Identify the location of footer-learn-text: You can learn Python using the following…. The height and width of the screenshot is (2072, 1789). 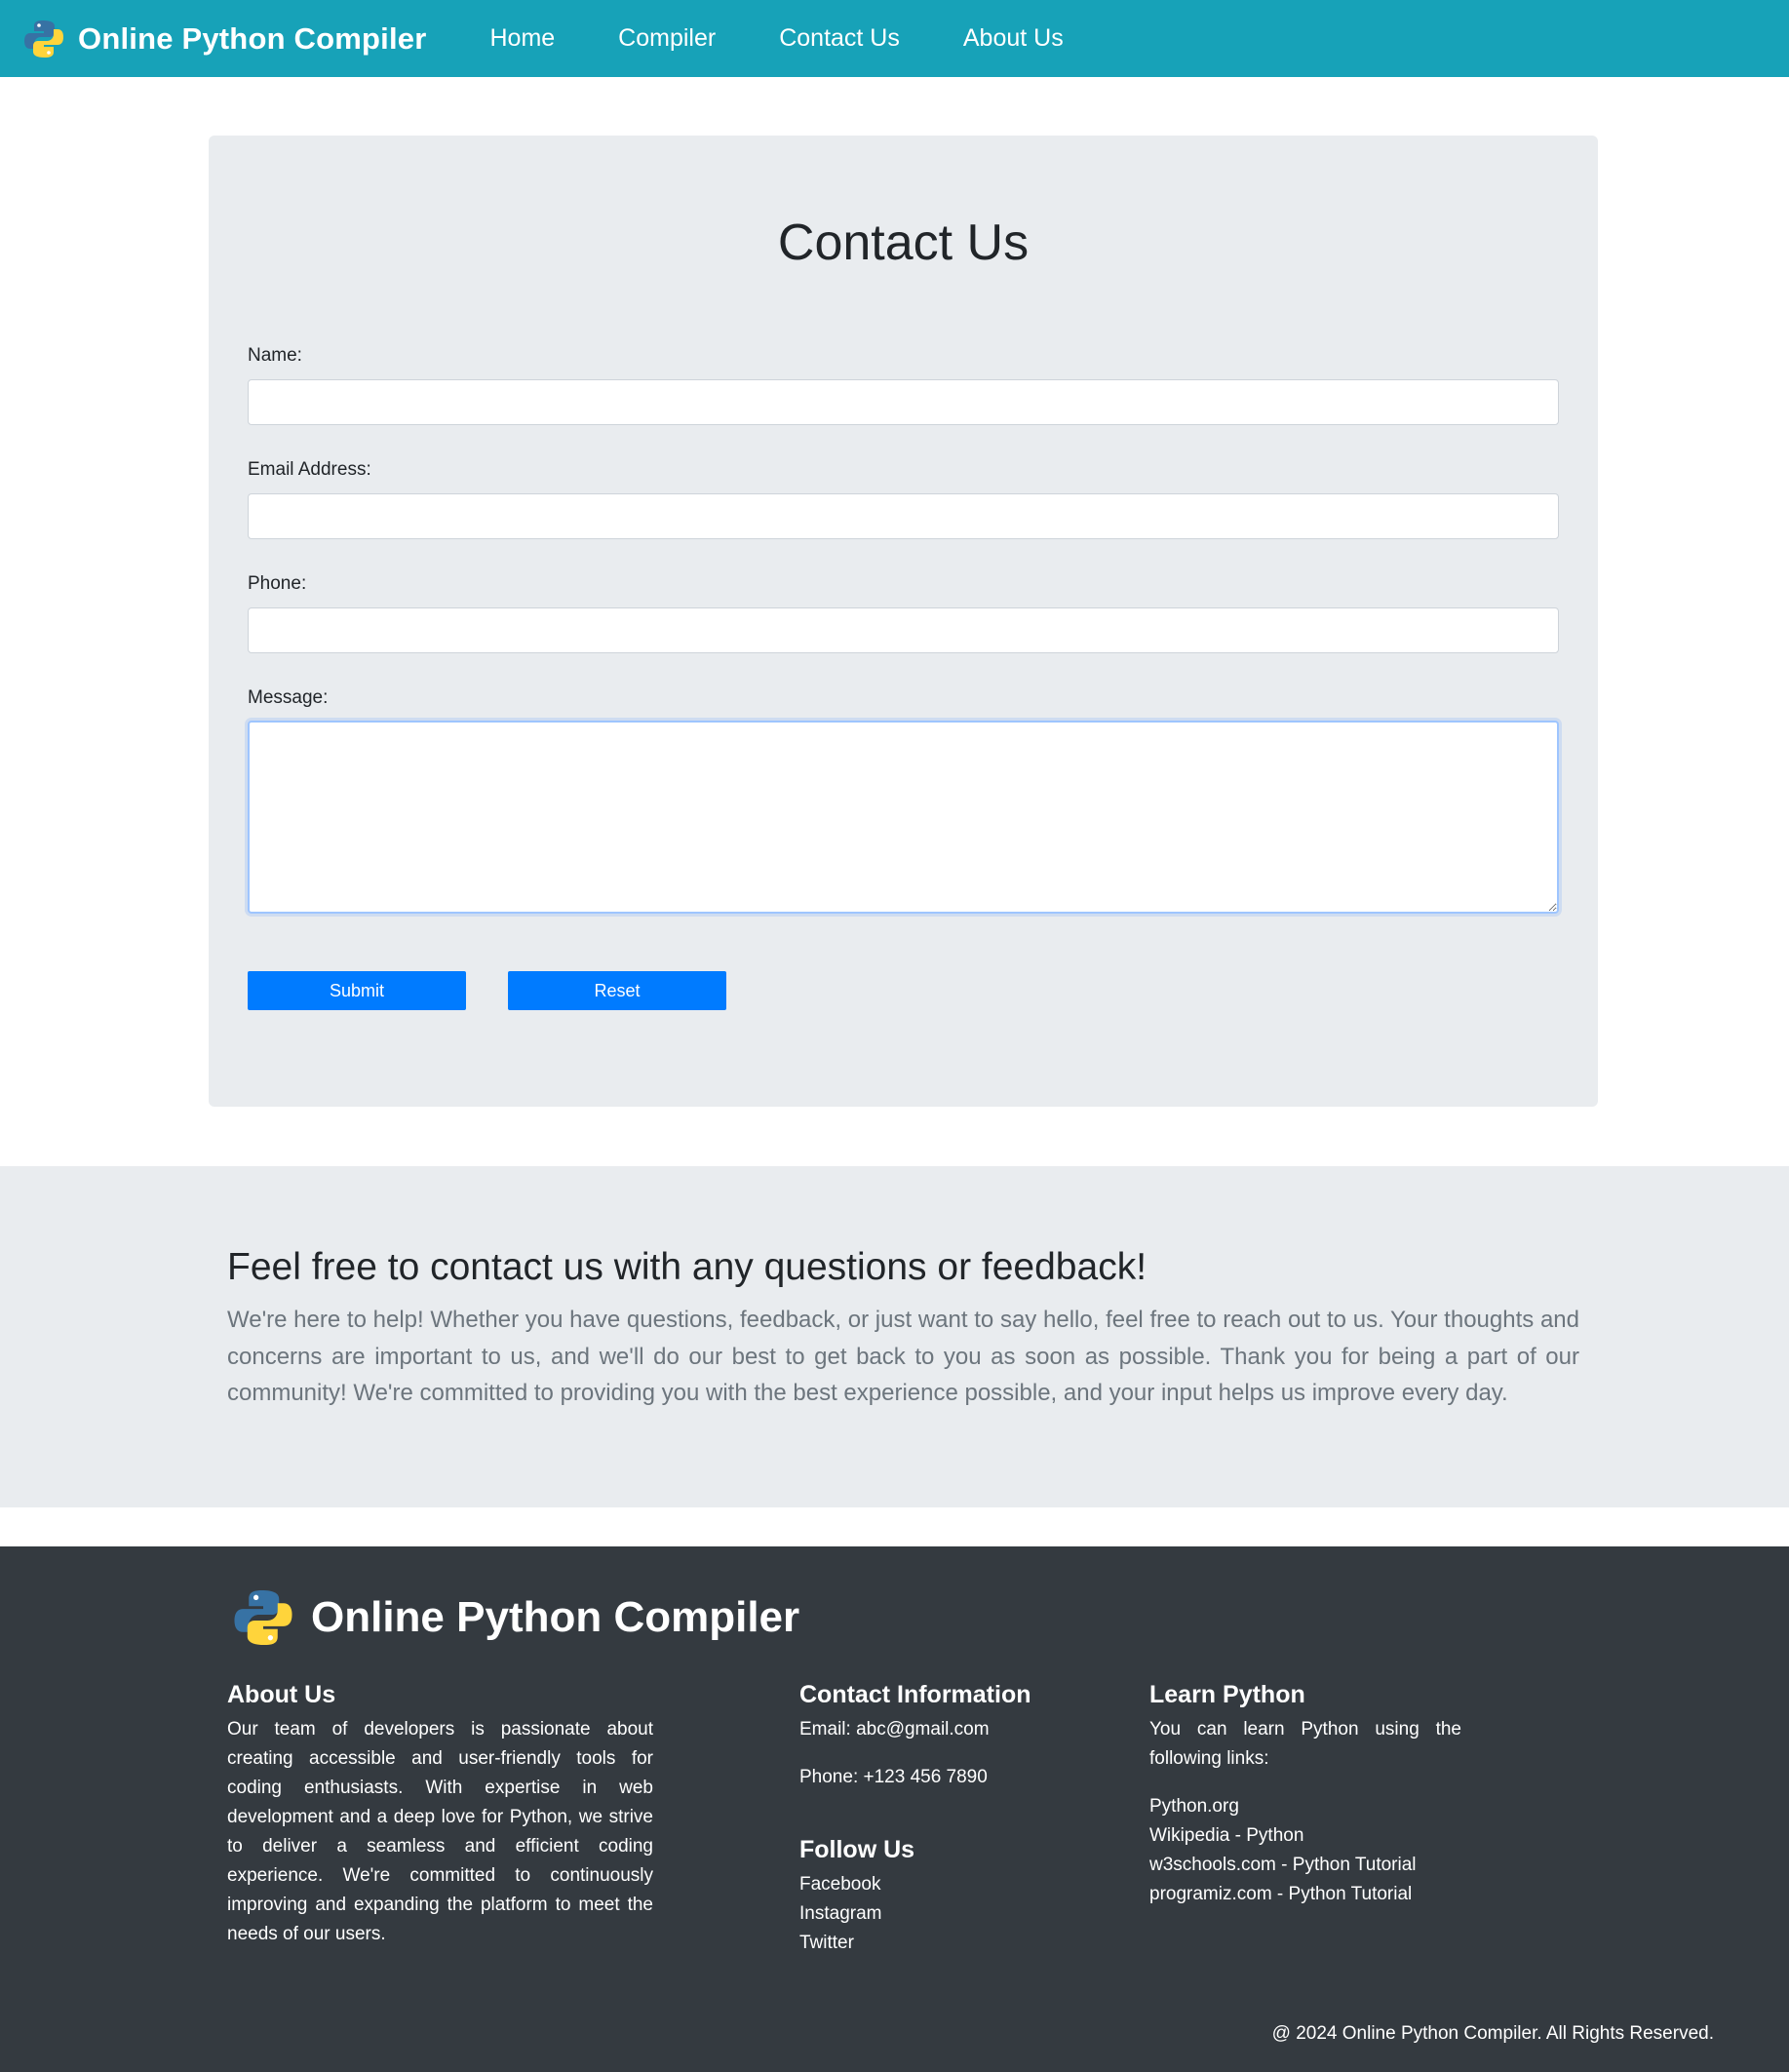
(1305, 1744).